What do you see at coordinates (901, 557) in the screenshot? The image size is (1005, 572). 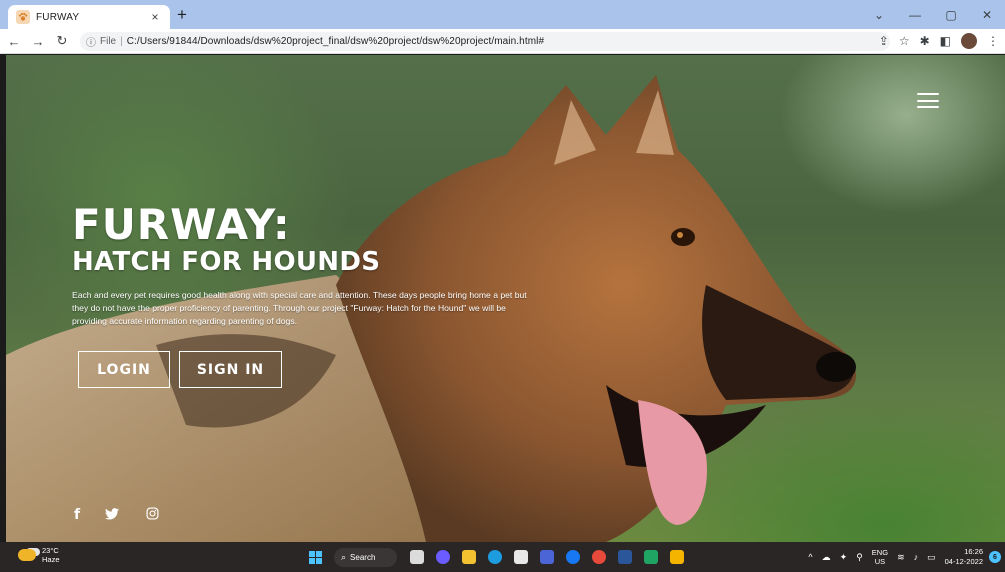 I see `wifi-icon: ≋` at bounding box center [901, 557].